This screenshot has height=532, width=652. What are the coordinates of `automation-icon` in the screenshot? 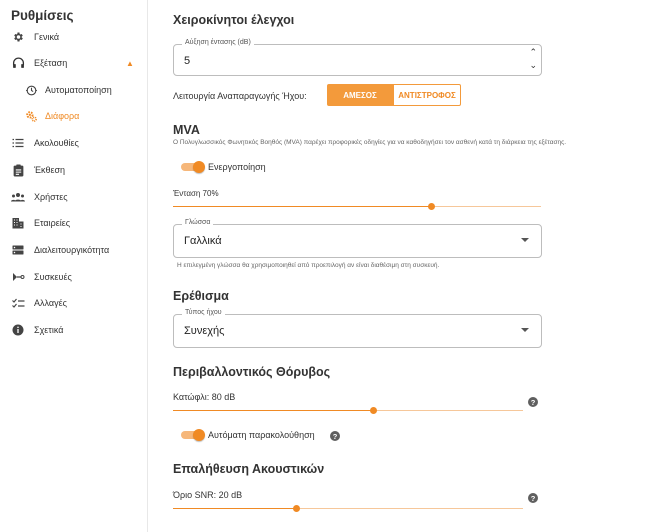 It's located at (31, 90).